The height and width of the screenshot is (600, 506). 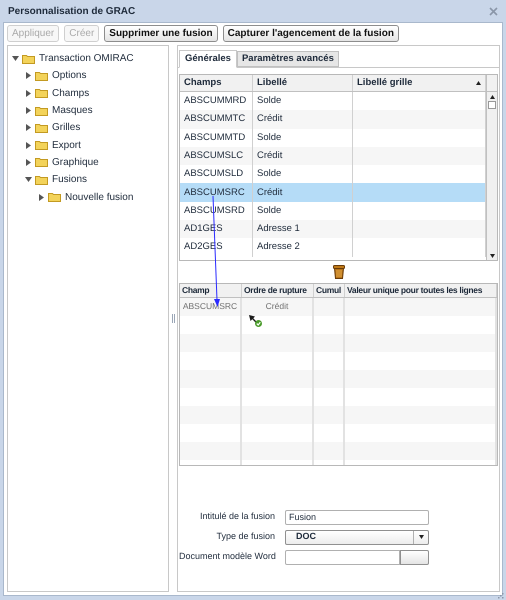 I want to click on input-field, so click(x=342, y=557).